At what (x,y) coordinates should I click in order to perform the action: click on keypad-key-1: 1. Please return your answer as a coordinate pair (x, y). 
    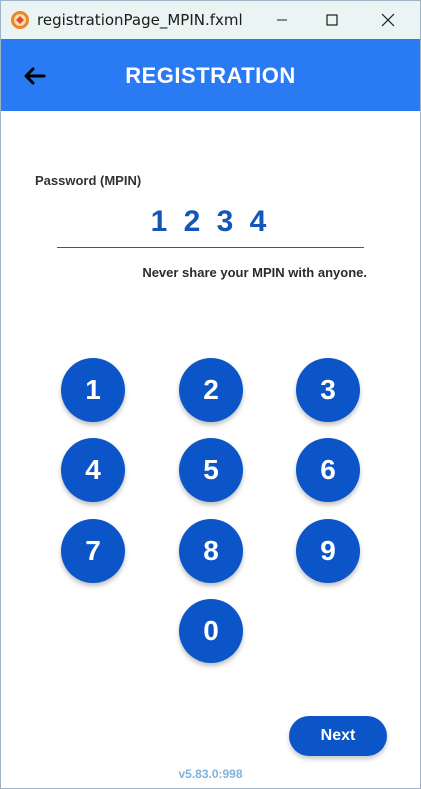
    Looking at the image, I should click on (93, 390).